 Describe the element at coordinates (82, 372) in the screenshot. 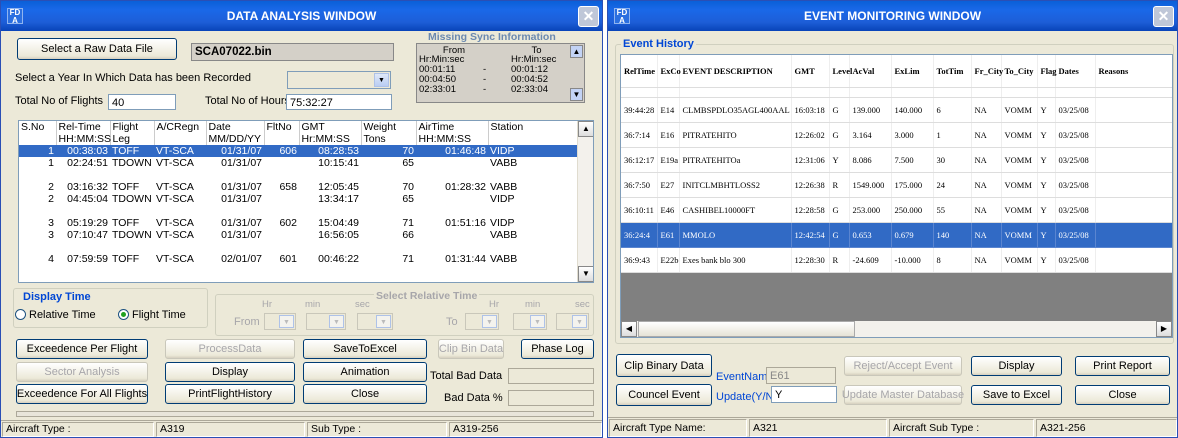

I see `sector-analysis-button: Sector Analysis` at that location.